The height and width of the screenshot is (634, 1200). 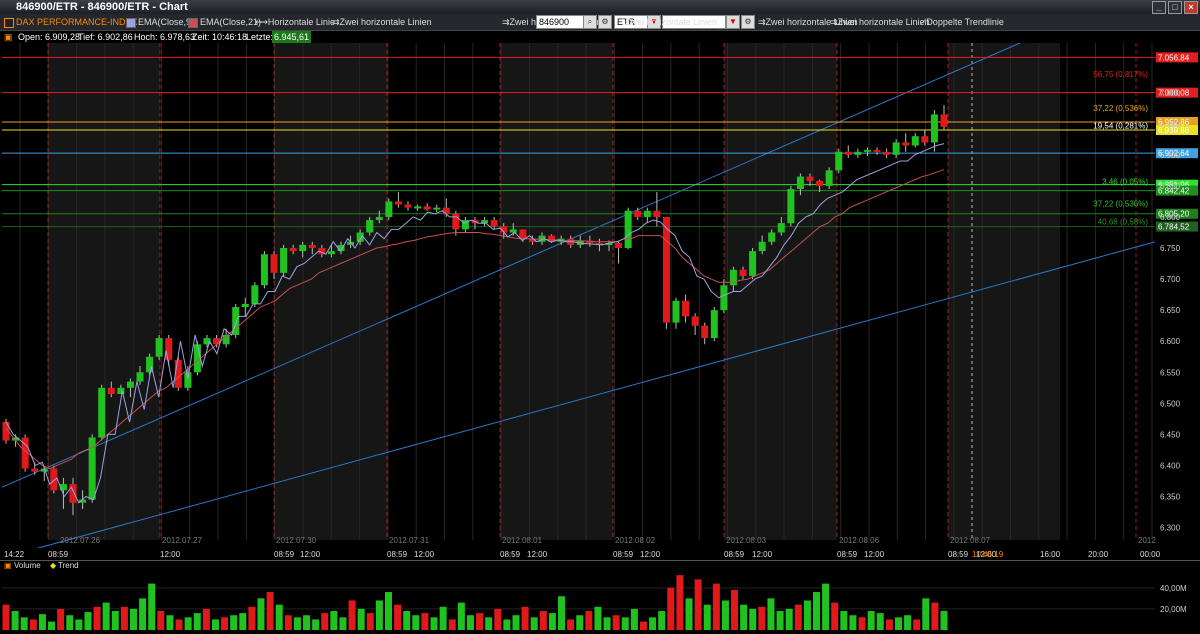 What do you see at coordinates (1173, 609) in the screenshot?
I see `volume-y-tick: 20,00M` at bounding box center [1173, 609].